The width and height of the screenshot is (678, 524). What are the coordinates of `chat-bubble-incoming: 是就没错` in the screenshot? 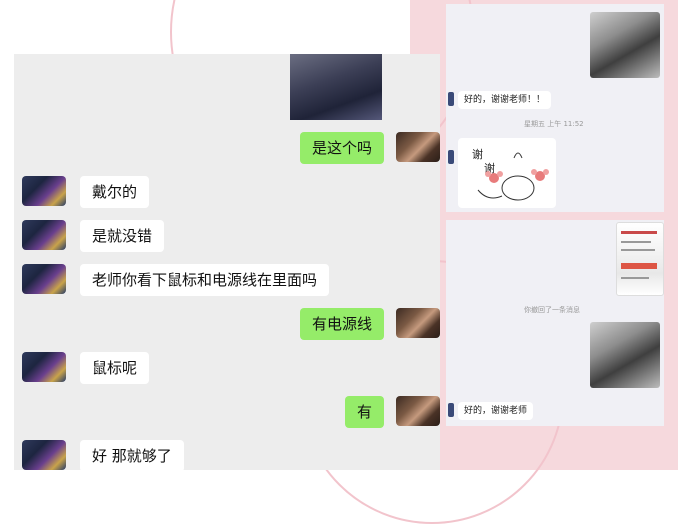 It's located at (122, 236).